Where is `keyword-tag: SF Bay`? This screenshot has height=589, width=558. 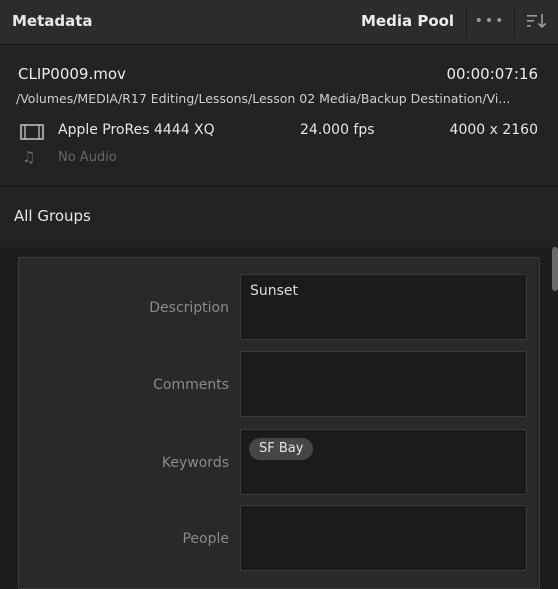 keyword-tag: SF Bay is located at coordinates (281, 449).